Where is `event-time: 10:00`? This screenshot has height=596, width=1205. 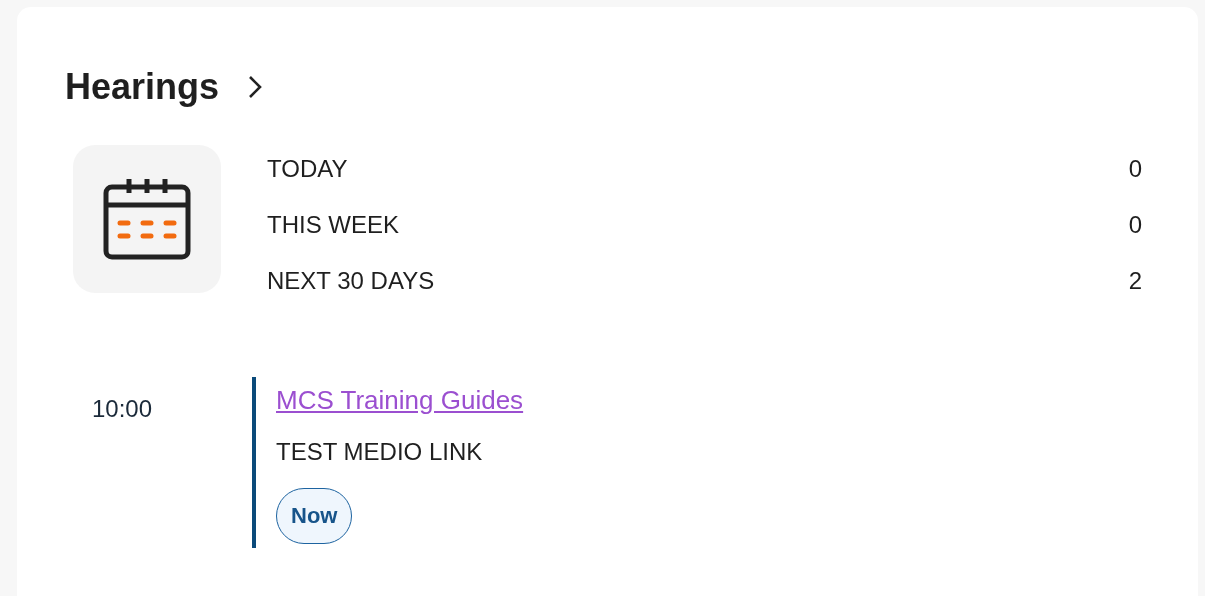 event-time: 10:00 is located at coordinates (122, 408).